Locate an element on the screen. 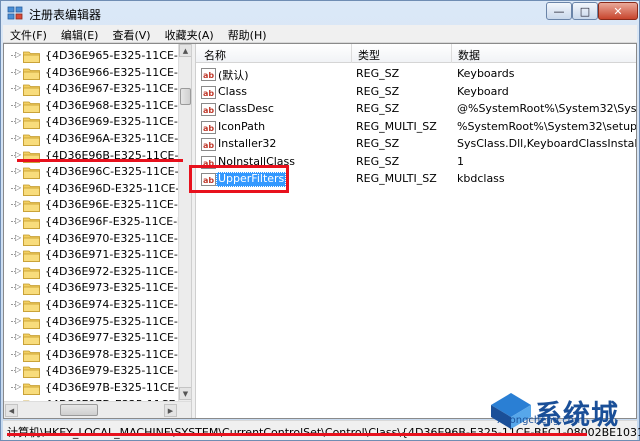 The image size is (640, 441). value-row: ab (默认) REG_SZ Keyboards is located at coordinates (416, 74).